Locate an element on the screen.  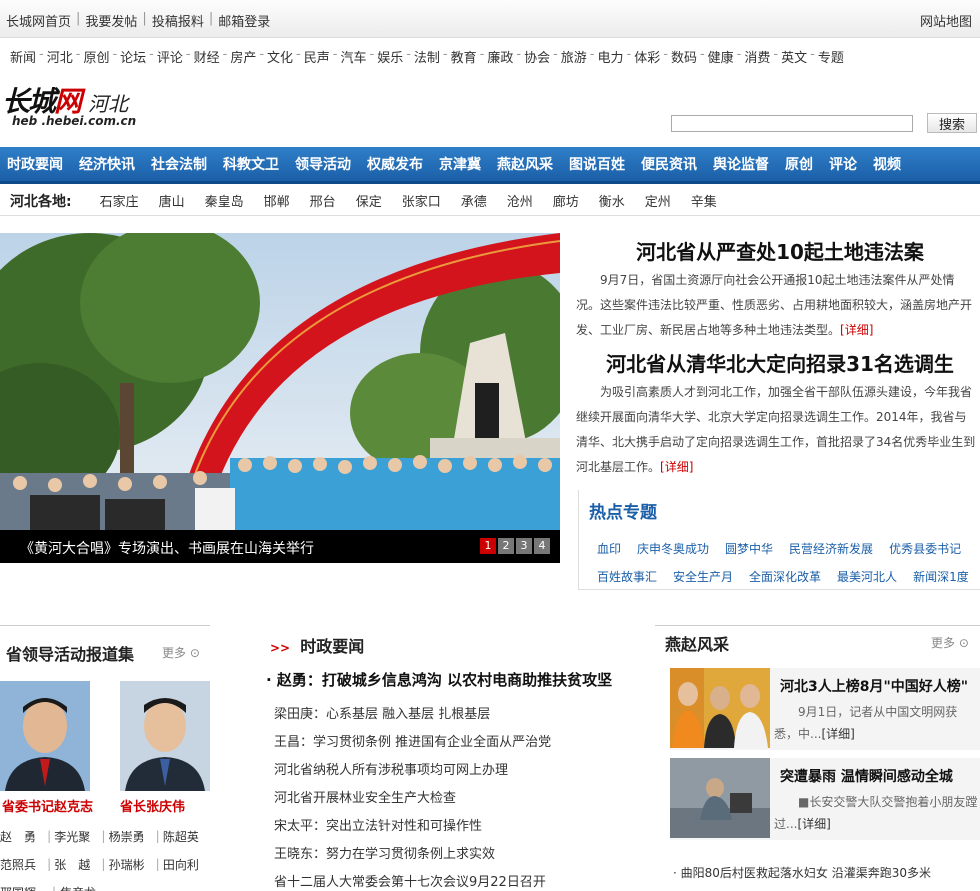
main-nav-item: 科教文卫 is located at coordinates (251, 164).